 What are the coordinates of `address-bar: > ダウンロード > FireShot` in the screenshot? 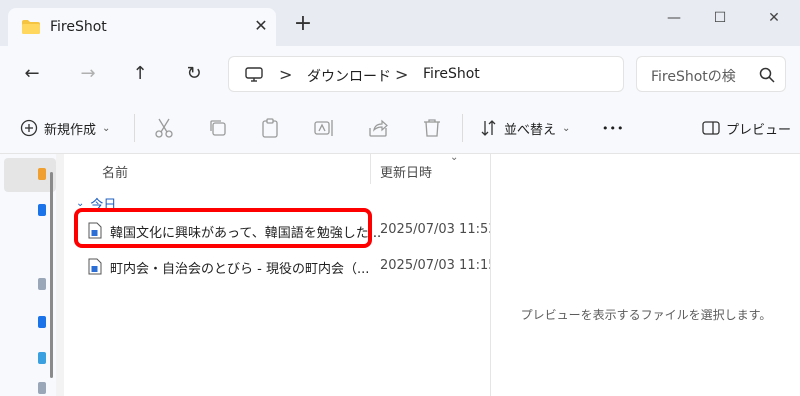 It's located at (426, 74).